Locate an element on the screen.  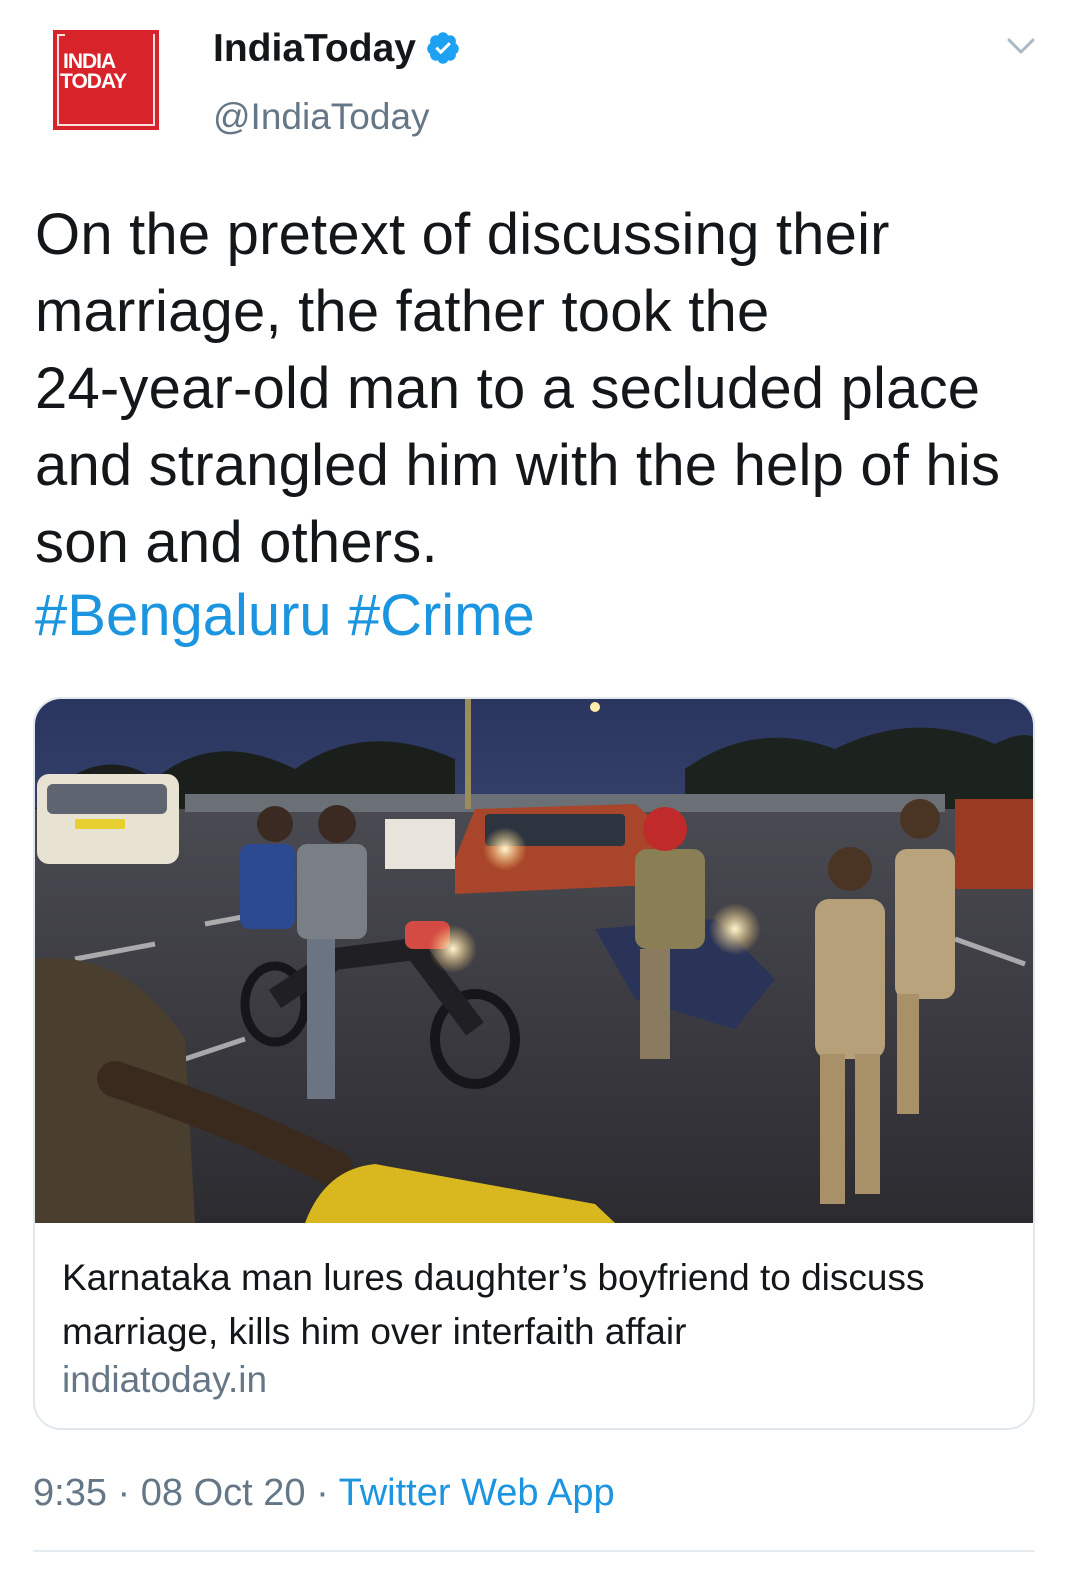
verified-badge-icon is located at coordinates (443, 48).